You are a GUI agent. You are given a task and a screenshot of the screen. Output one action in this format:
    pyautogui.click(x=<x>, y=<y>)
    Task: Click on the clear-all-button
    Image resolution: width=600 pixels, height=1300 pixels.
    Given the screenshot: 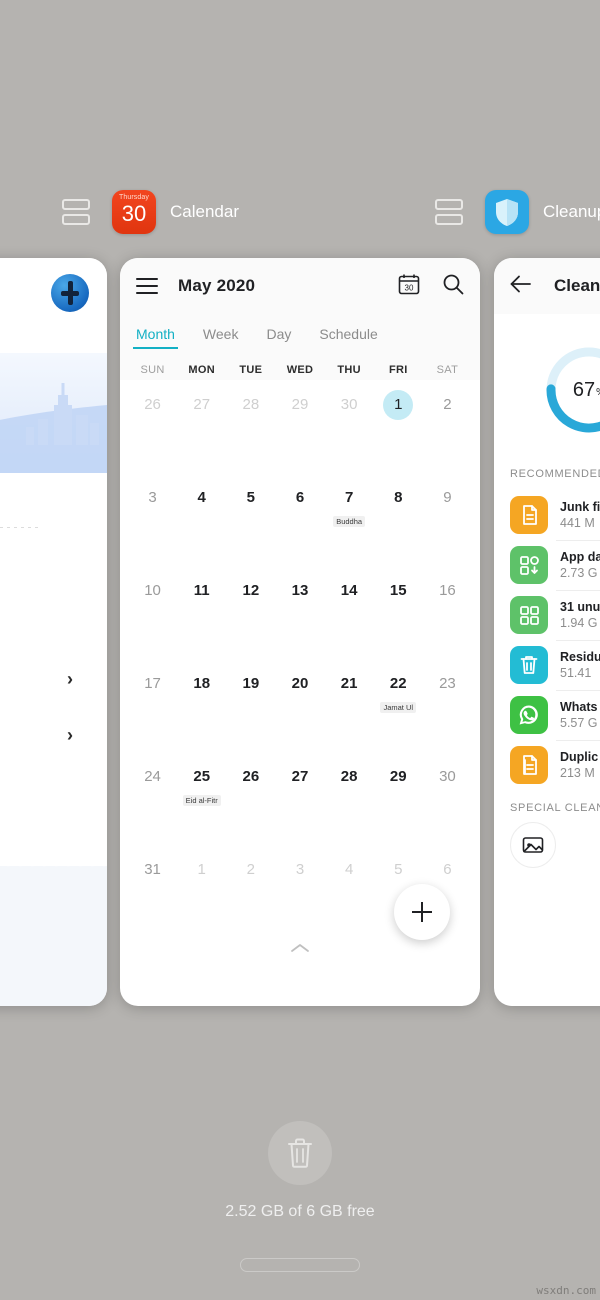 What is the action you would take?
    pyautogui.click(x=300, y=1153)
    